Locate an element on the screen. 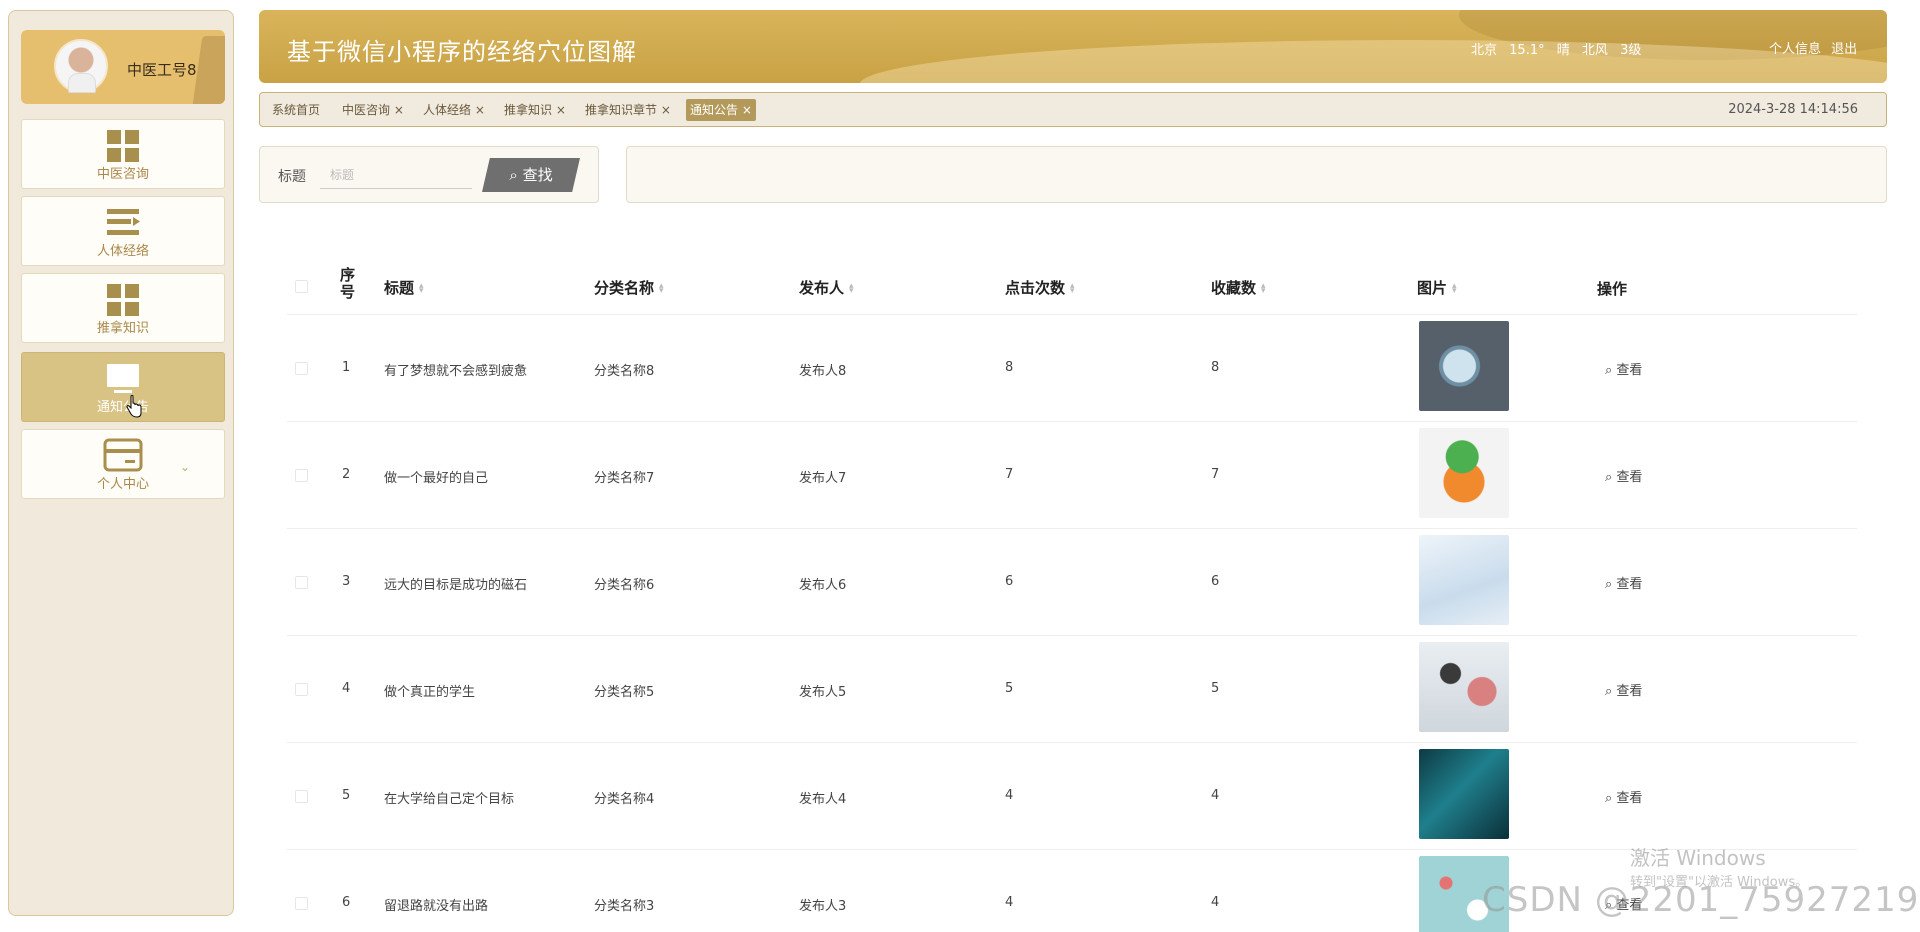  sidebar-item-label: 人体经络 is located at coordinates (122, 251).